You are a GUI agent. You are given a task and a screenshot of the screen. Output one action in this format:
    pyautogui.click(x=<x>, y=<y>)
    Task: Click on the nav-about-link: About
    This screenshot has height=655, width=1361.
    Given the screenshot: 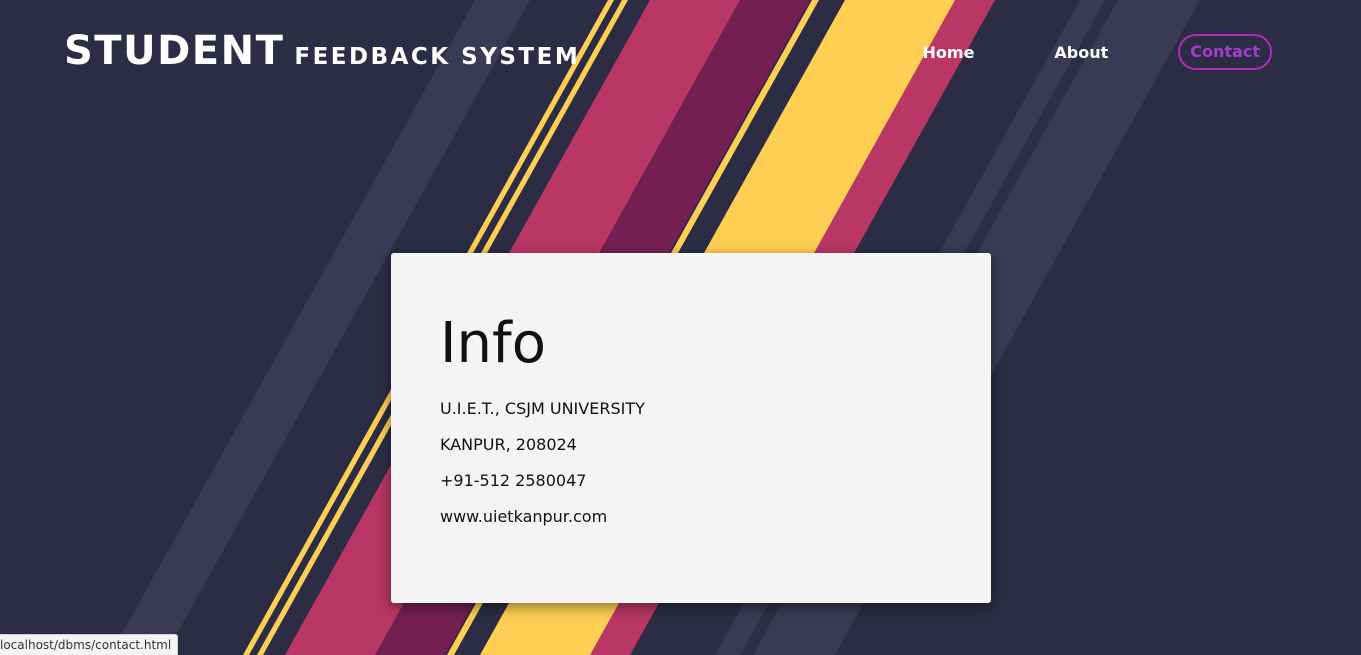 What is the action you would take?
    pyautogui.click(x=1081, y=52)
    